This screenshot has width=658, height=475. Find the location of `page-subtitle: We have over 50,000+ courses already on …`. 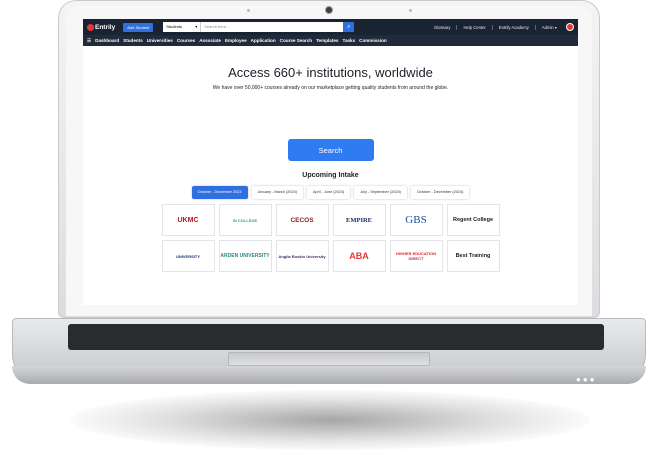

page-subtitle: We have over 50,000+ courses already on … is located at coordinates (330, 88).